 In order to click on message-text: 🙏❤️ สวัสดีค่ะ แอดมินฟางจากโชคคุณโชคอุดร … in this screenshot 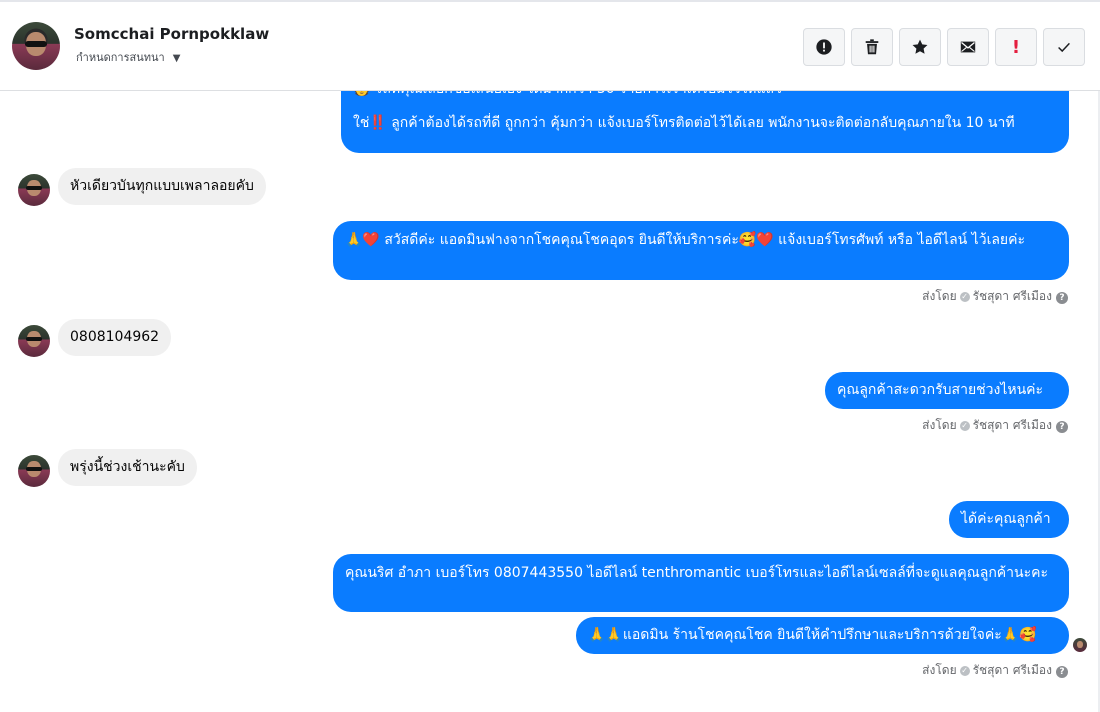, I will do `click(685, 240)`.